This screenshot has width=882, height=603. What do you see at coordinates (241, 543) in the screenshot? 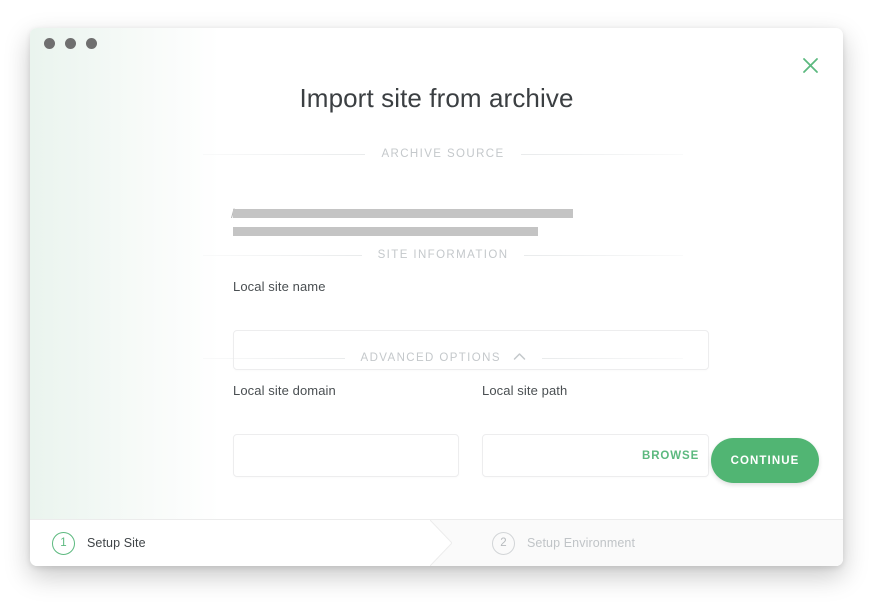
I see `step-item-setup-site: 1 Setup Site` at bounding box center [241, 543].